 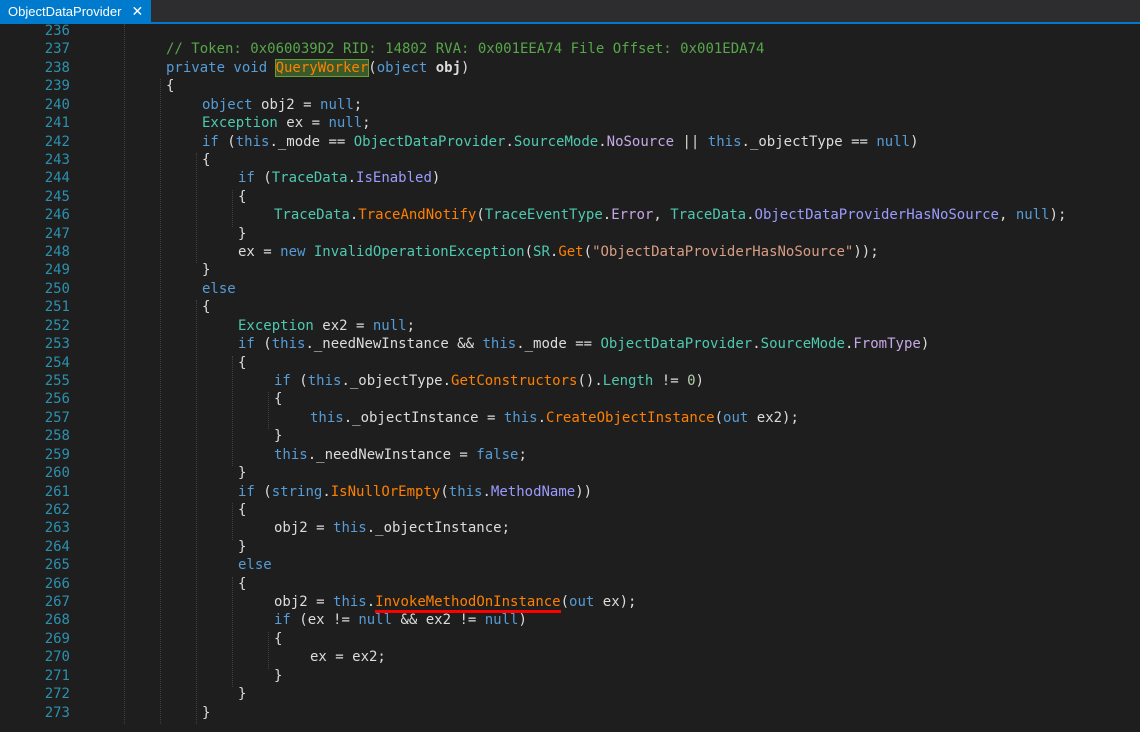 I want to click on code-line: 271}, so click(x=570, y=676).